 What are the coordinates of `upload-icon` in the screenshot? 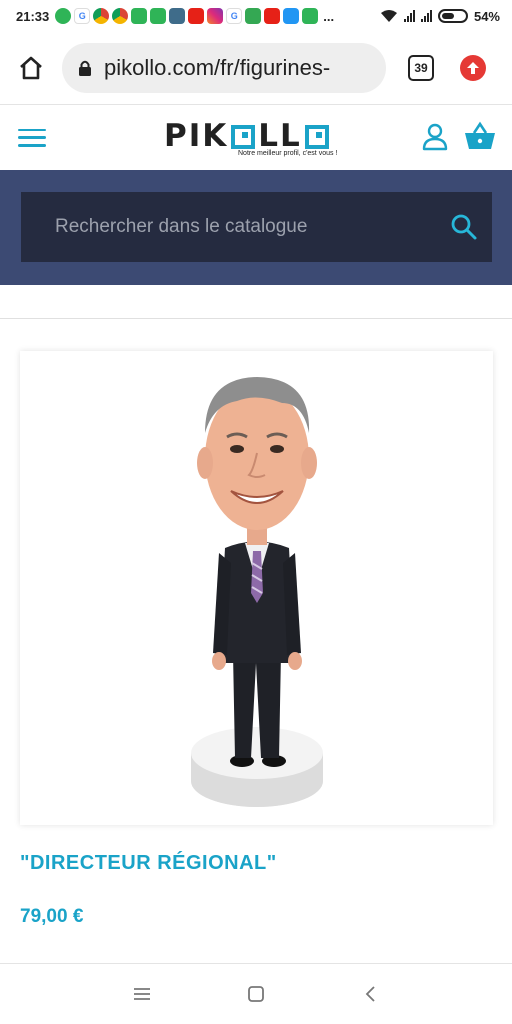 It's located at (291, 16).